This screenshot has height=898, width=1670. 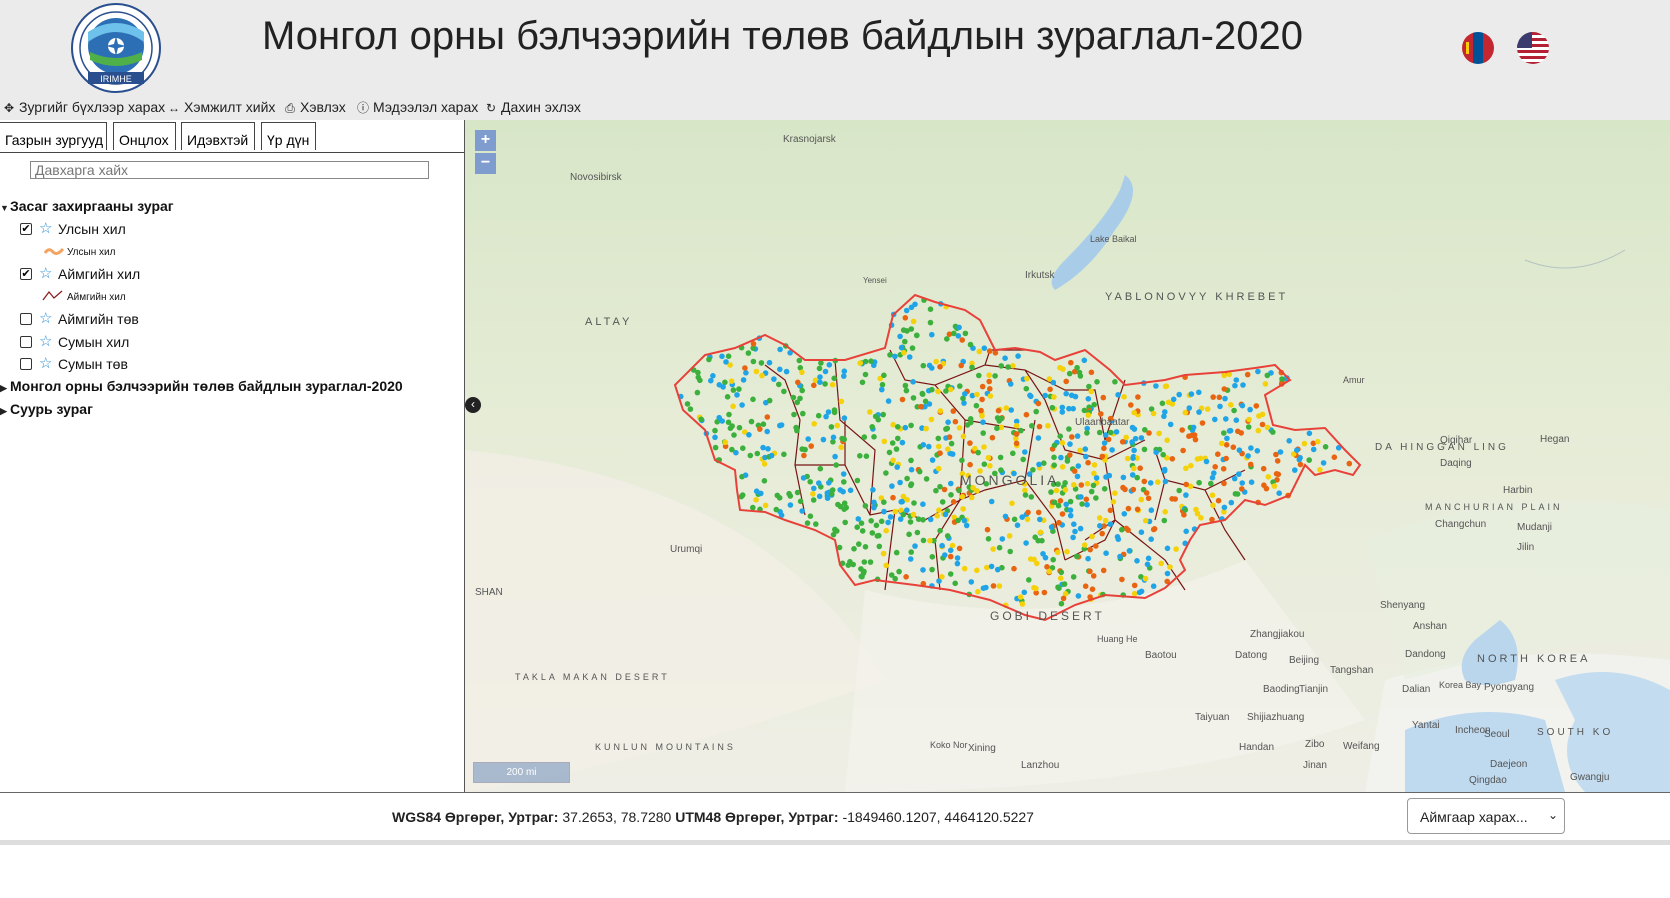 What do you see at coordinates (835, 842) in the screenshot?
I see `horizontal-scrollbar` at bounding box center [835, 842].